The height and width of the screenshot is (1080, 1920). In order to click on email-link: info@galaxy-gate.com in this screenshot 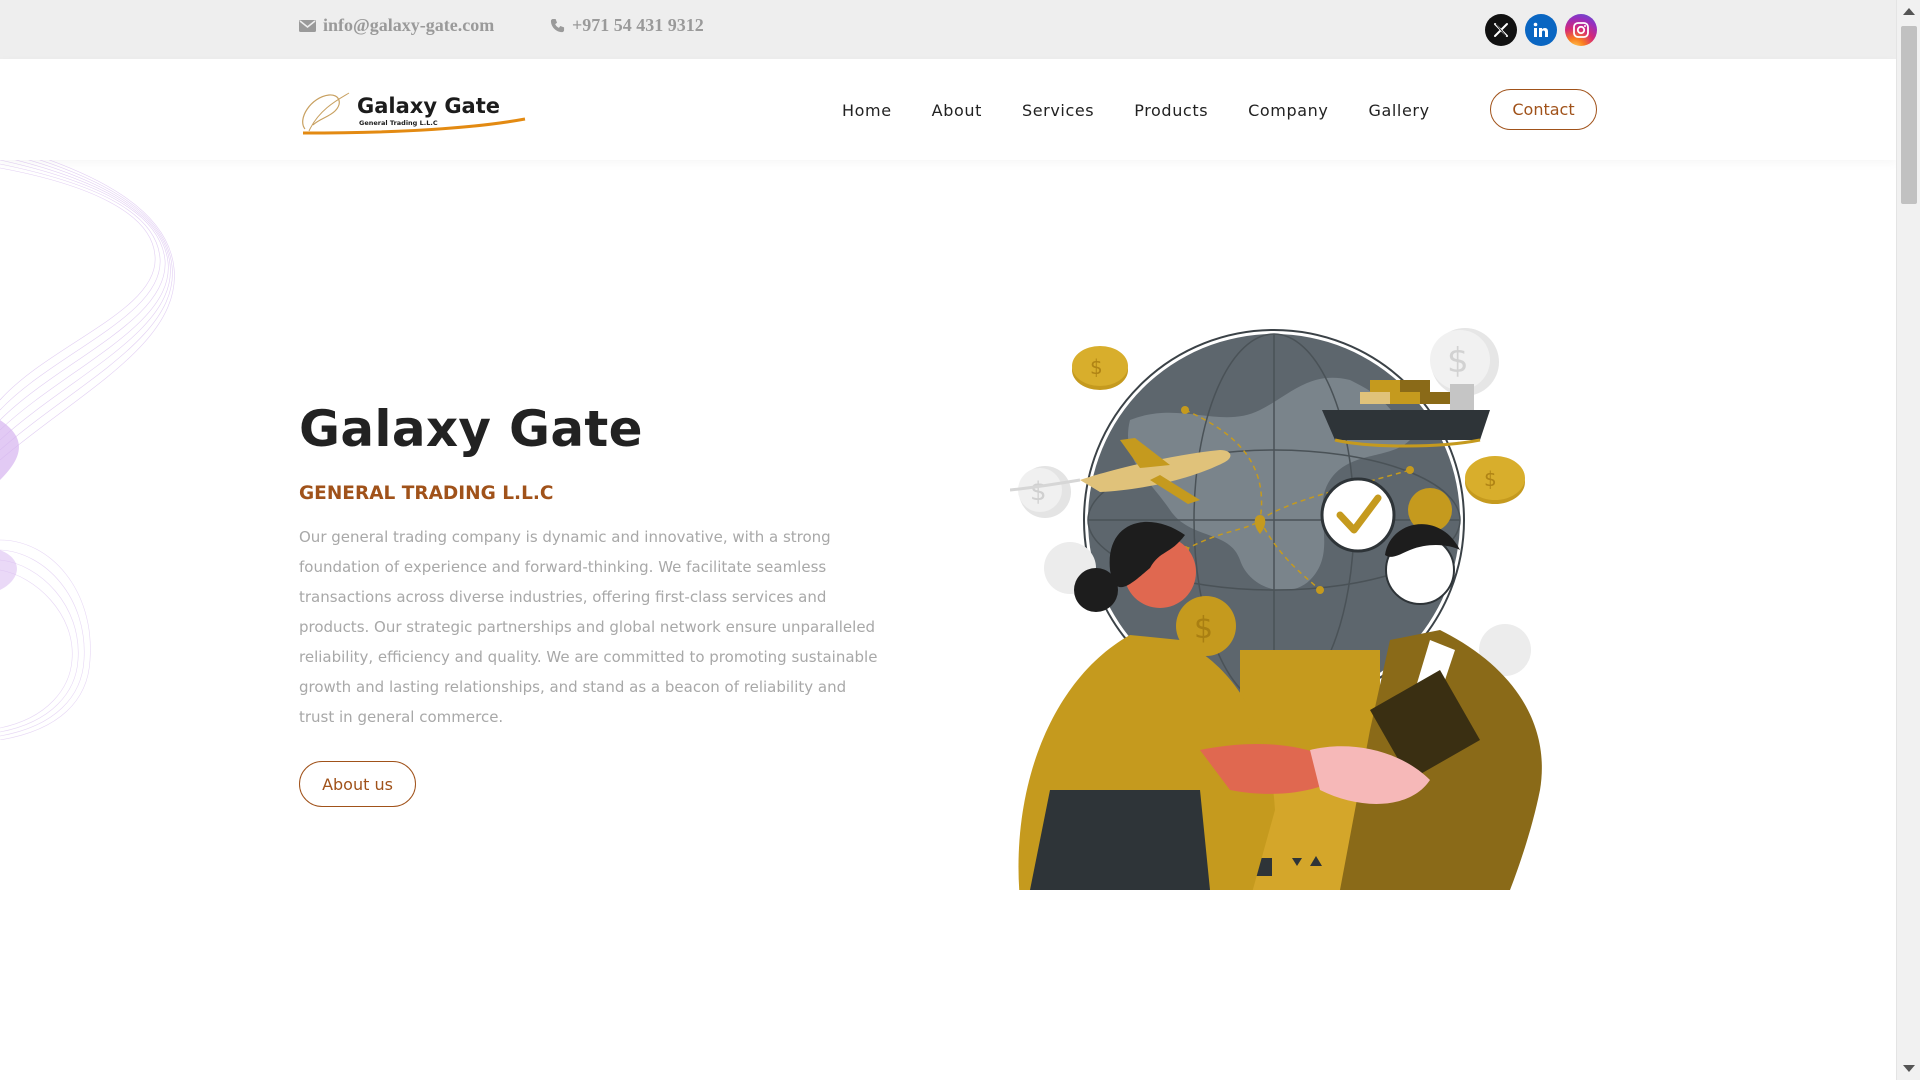, I will do `click(396, 25)`.